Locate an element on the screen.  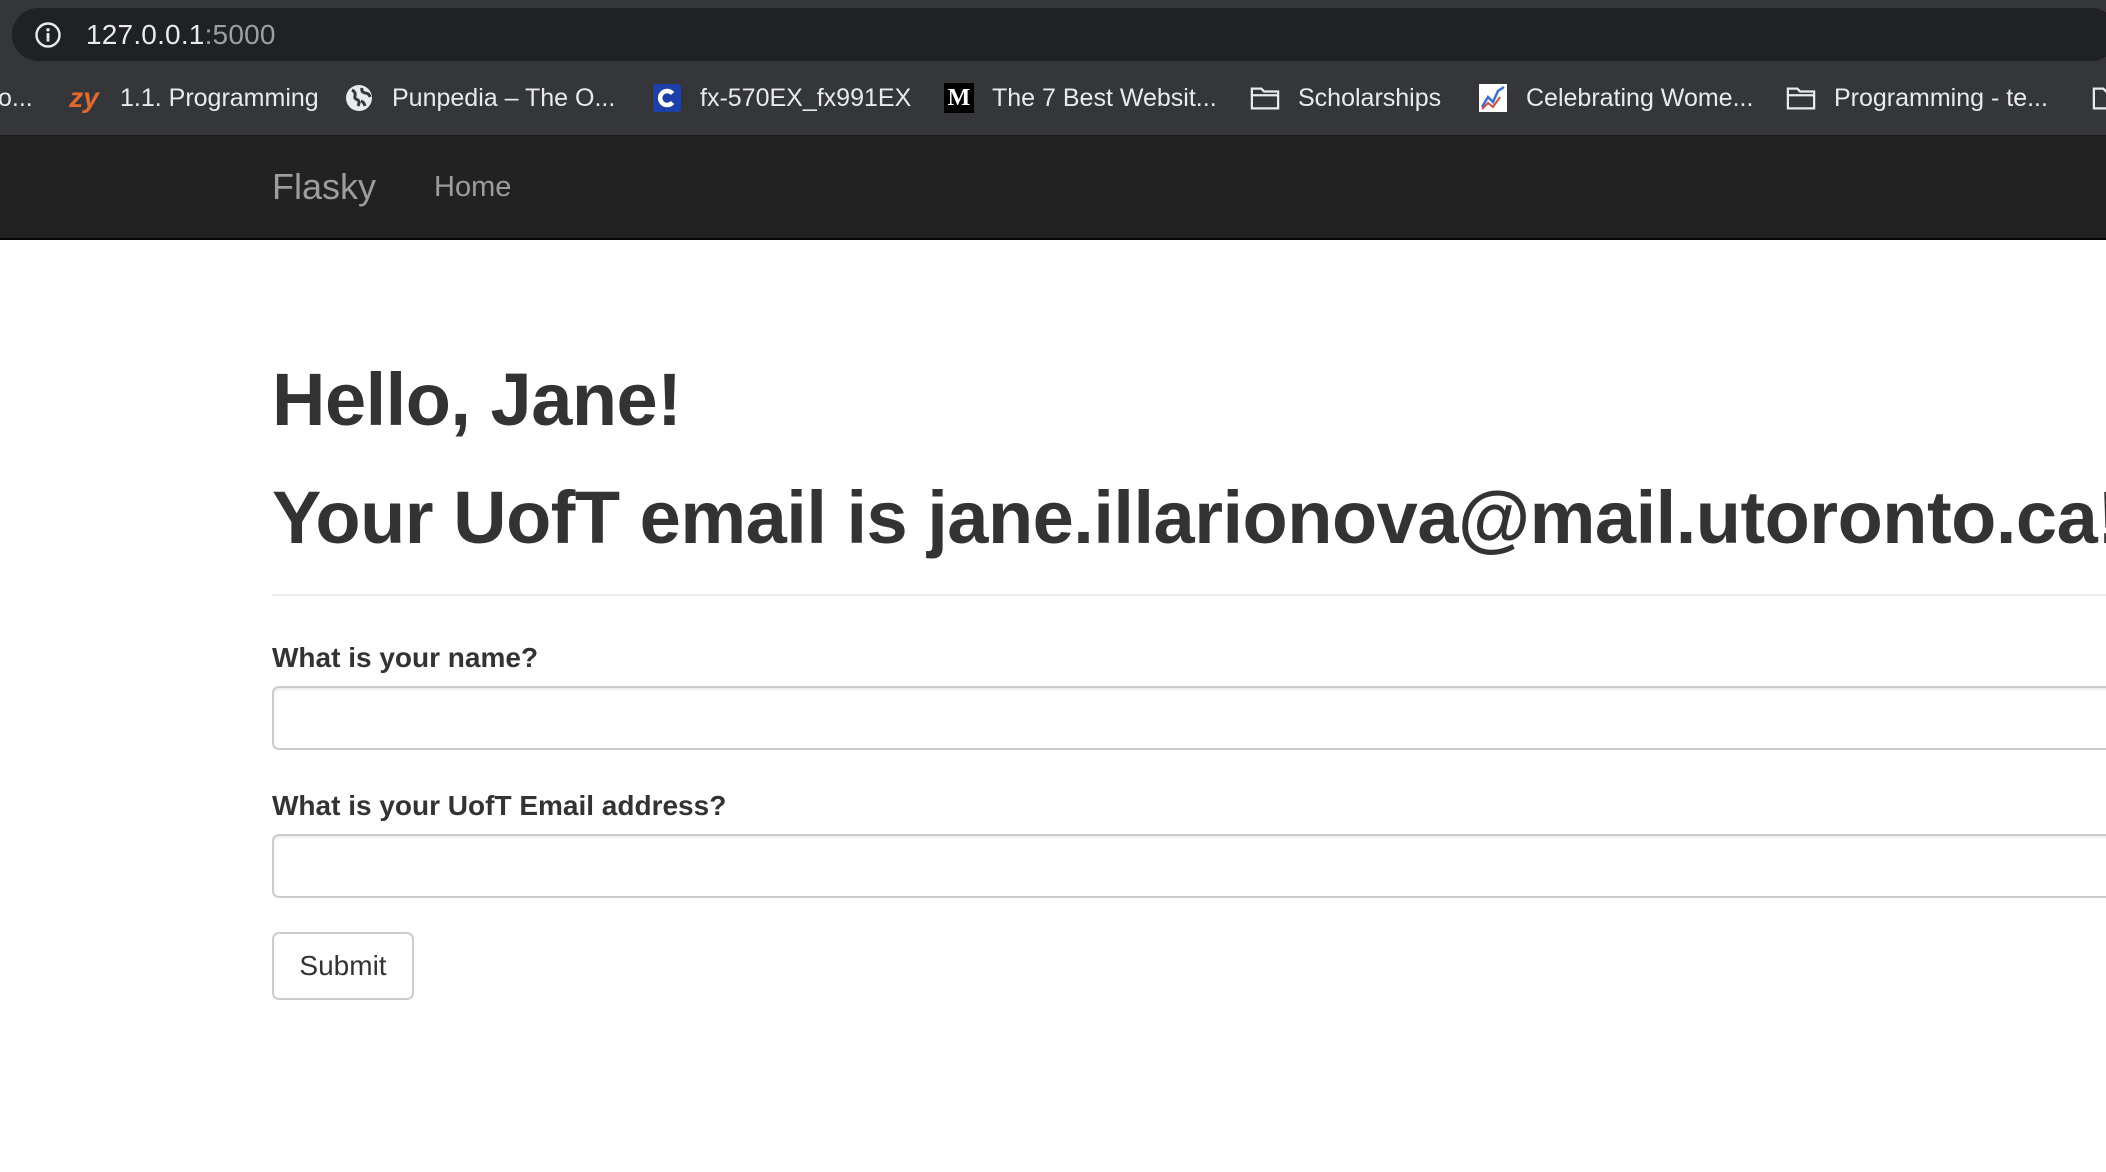
address-bar: 127.0.0.1:5000 is located at coordinates (1059, 34).